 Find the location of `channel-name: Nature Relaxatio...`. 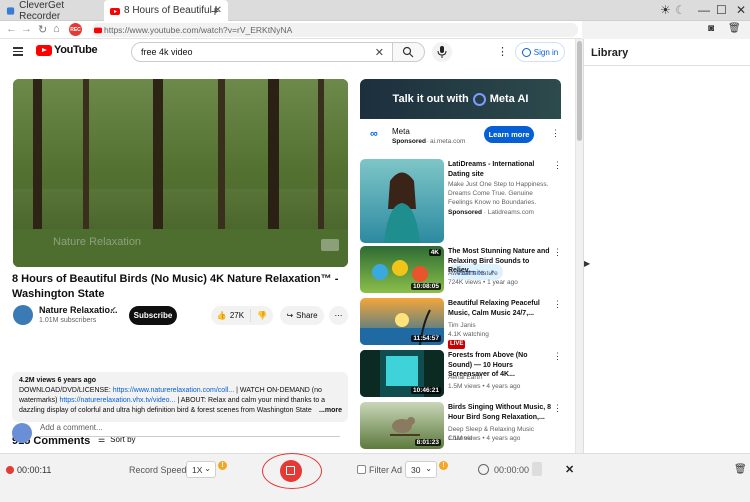

channel-name: Nature Relaxatio... is located at coordinates (78, 310).